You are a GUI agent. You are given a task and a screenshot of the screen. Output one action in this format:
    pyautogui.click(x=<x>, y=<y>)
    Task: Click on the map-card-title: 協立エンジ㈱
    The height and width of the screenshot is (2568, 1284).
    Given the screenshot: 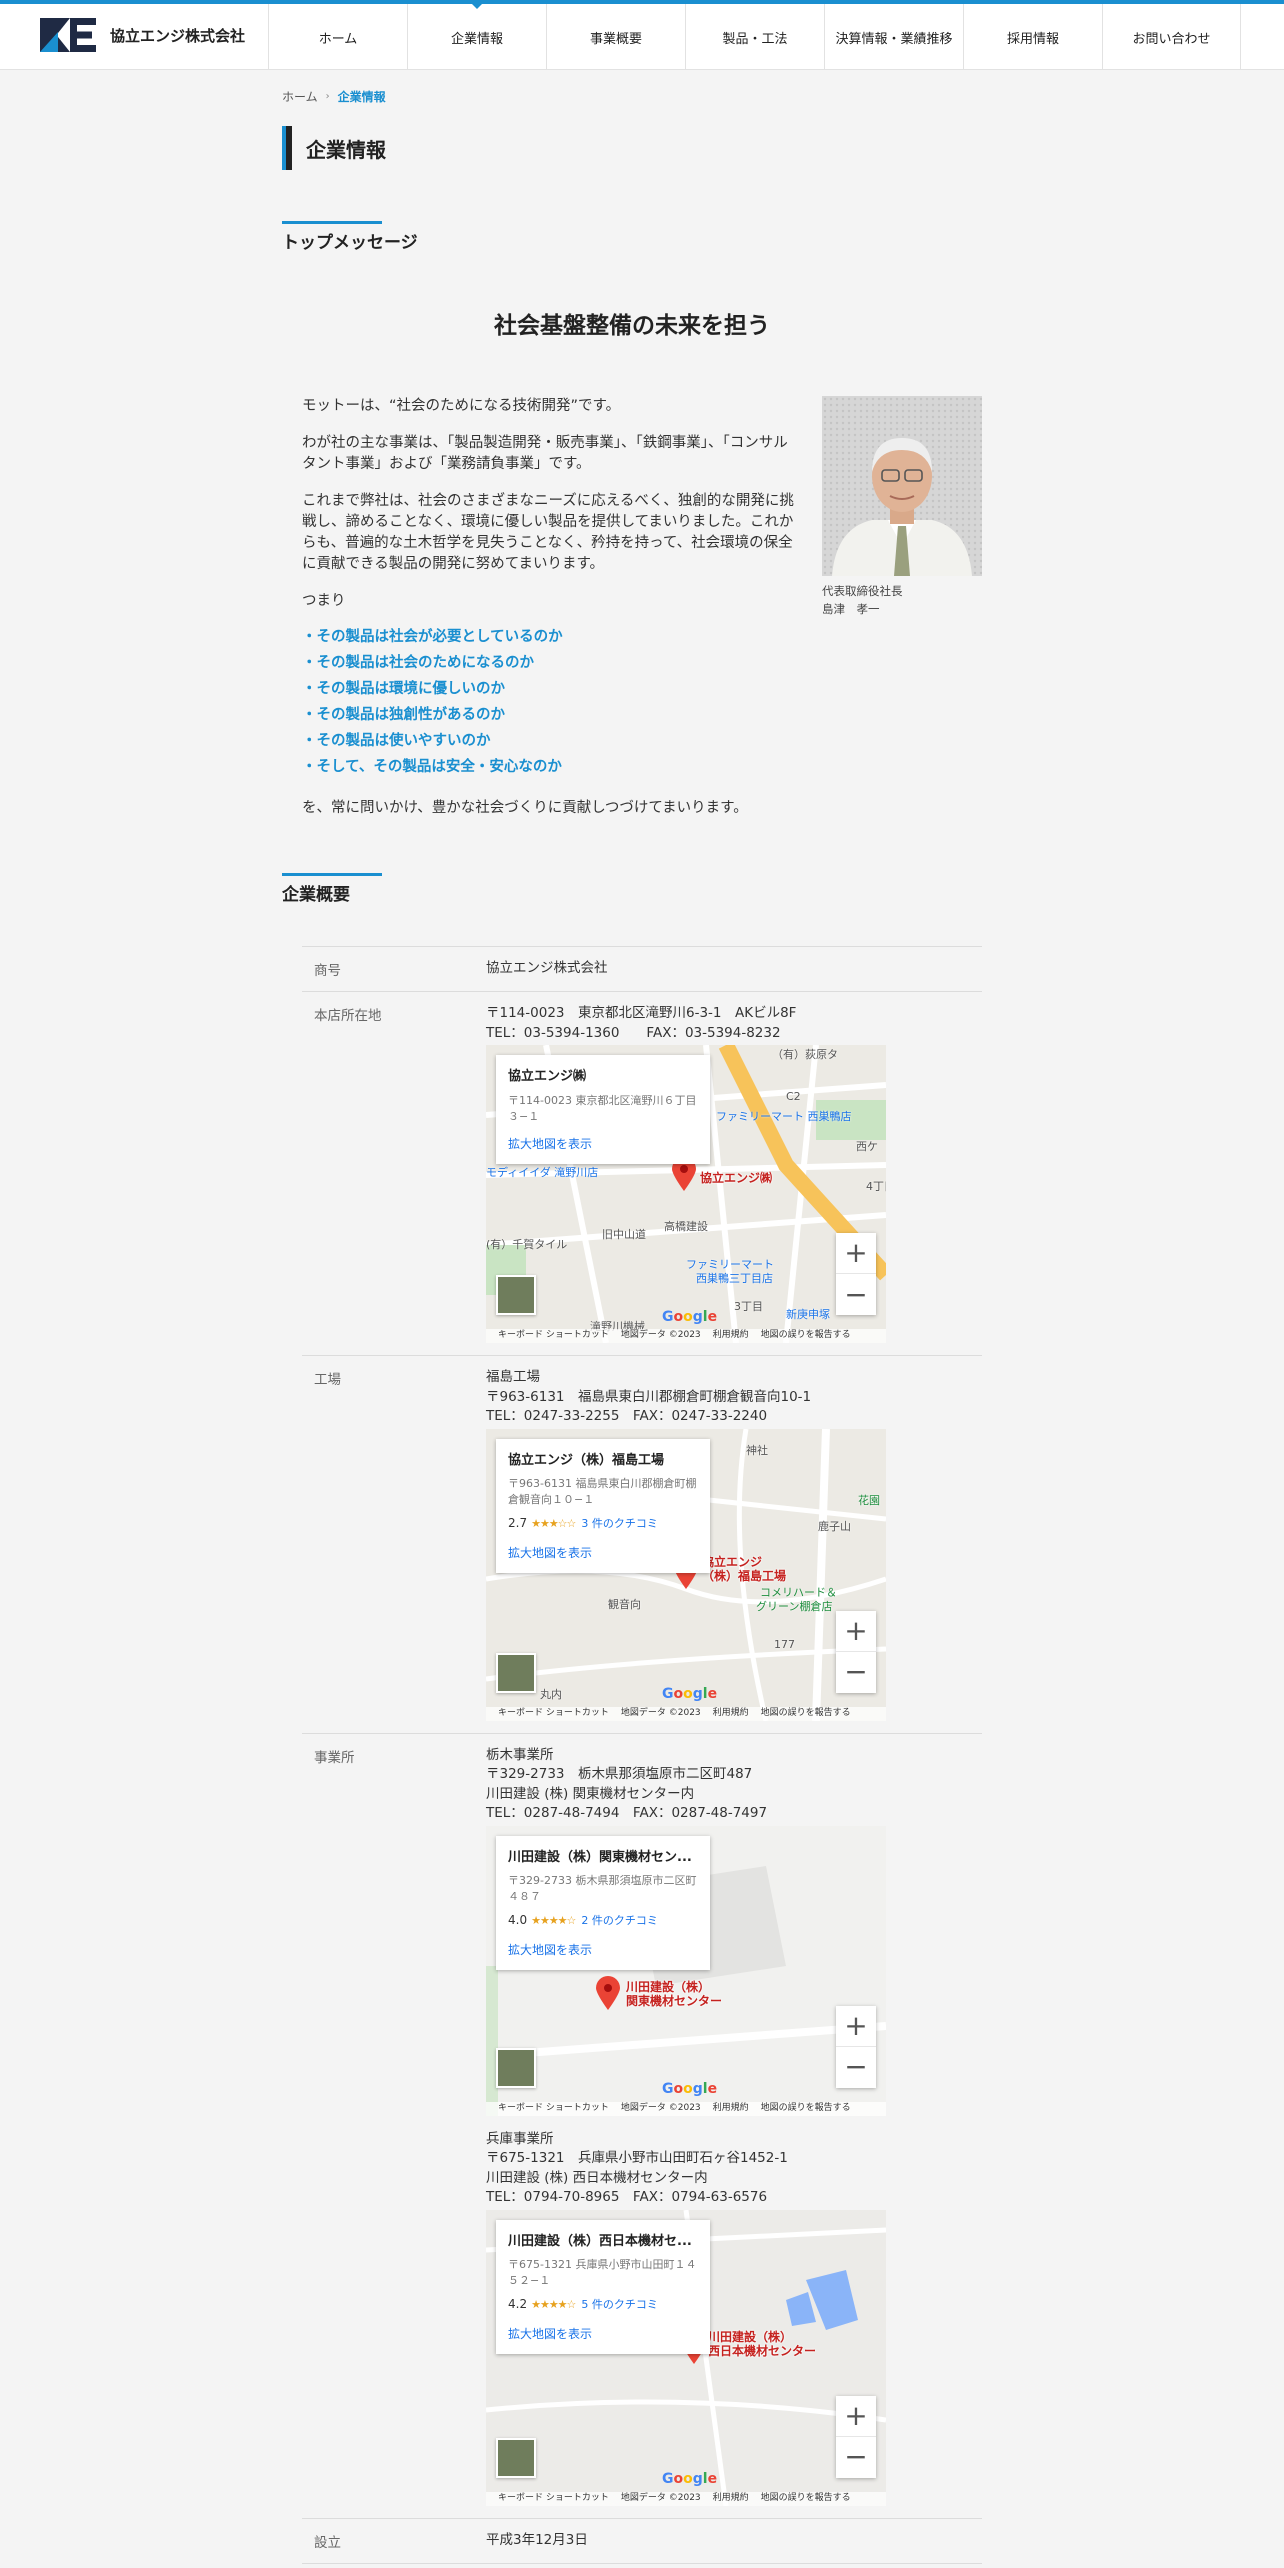 What is the action you would take?
    pyautogui.click(x=547, y=1076)
    